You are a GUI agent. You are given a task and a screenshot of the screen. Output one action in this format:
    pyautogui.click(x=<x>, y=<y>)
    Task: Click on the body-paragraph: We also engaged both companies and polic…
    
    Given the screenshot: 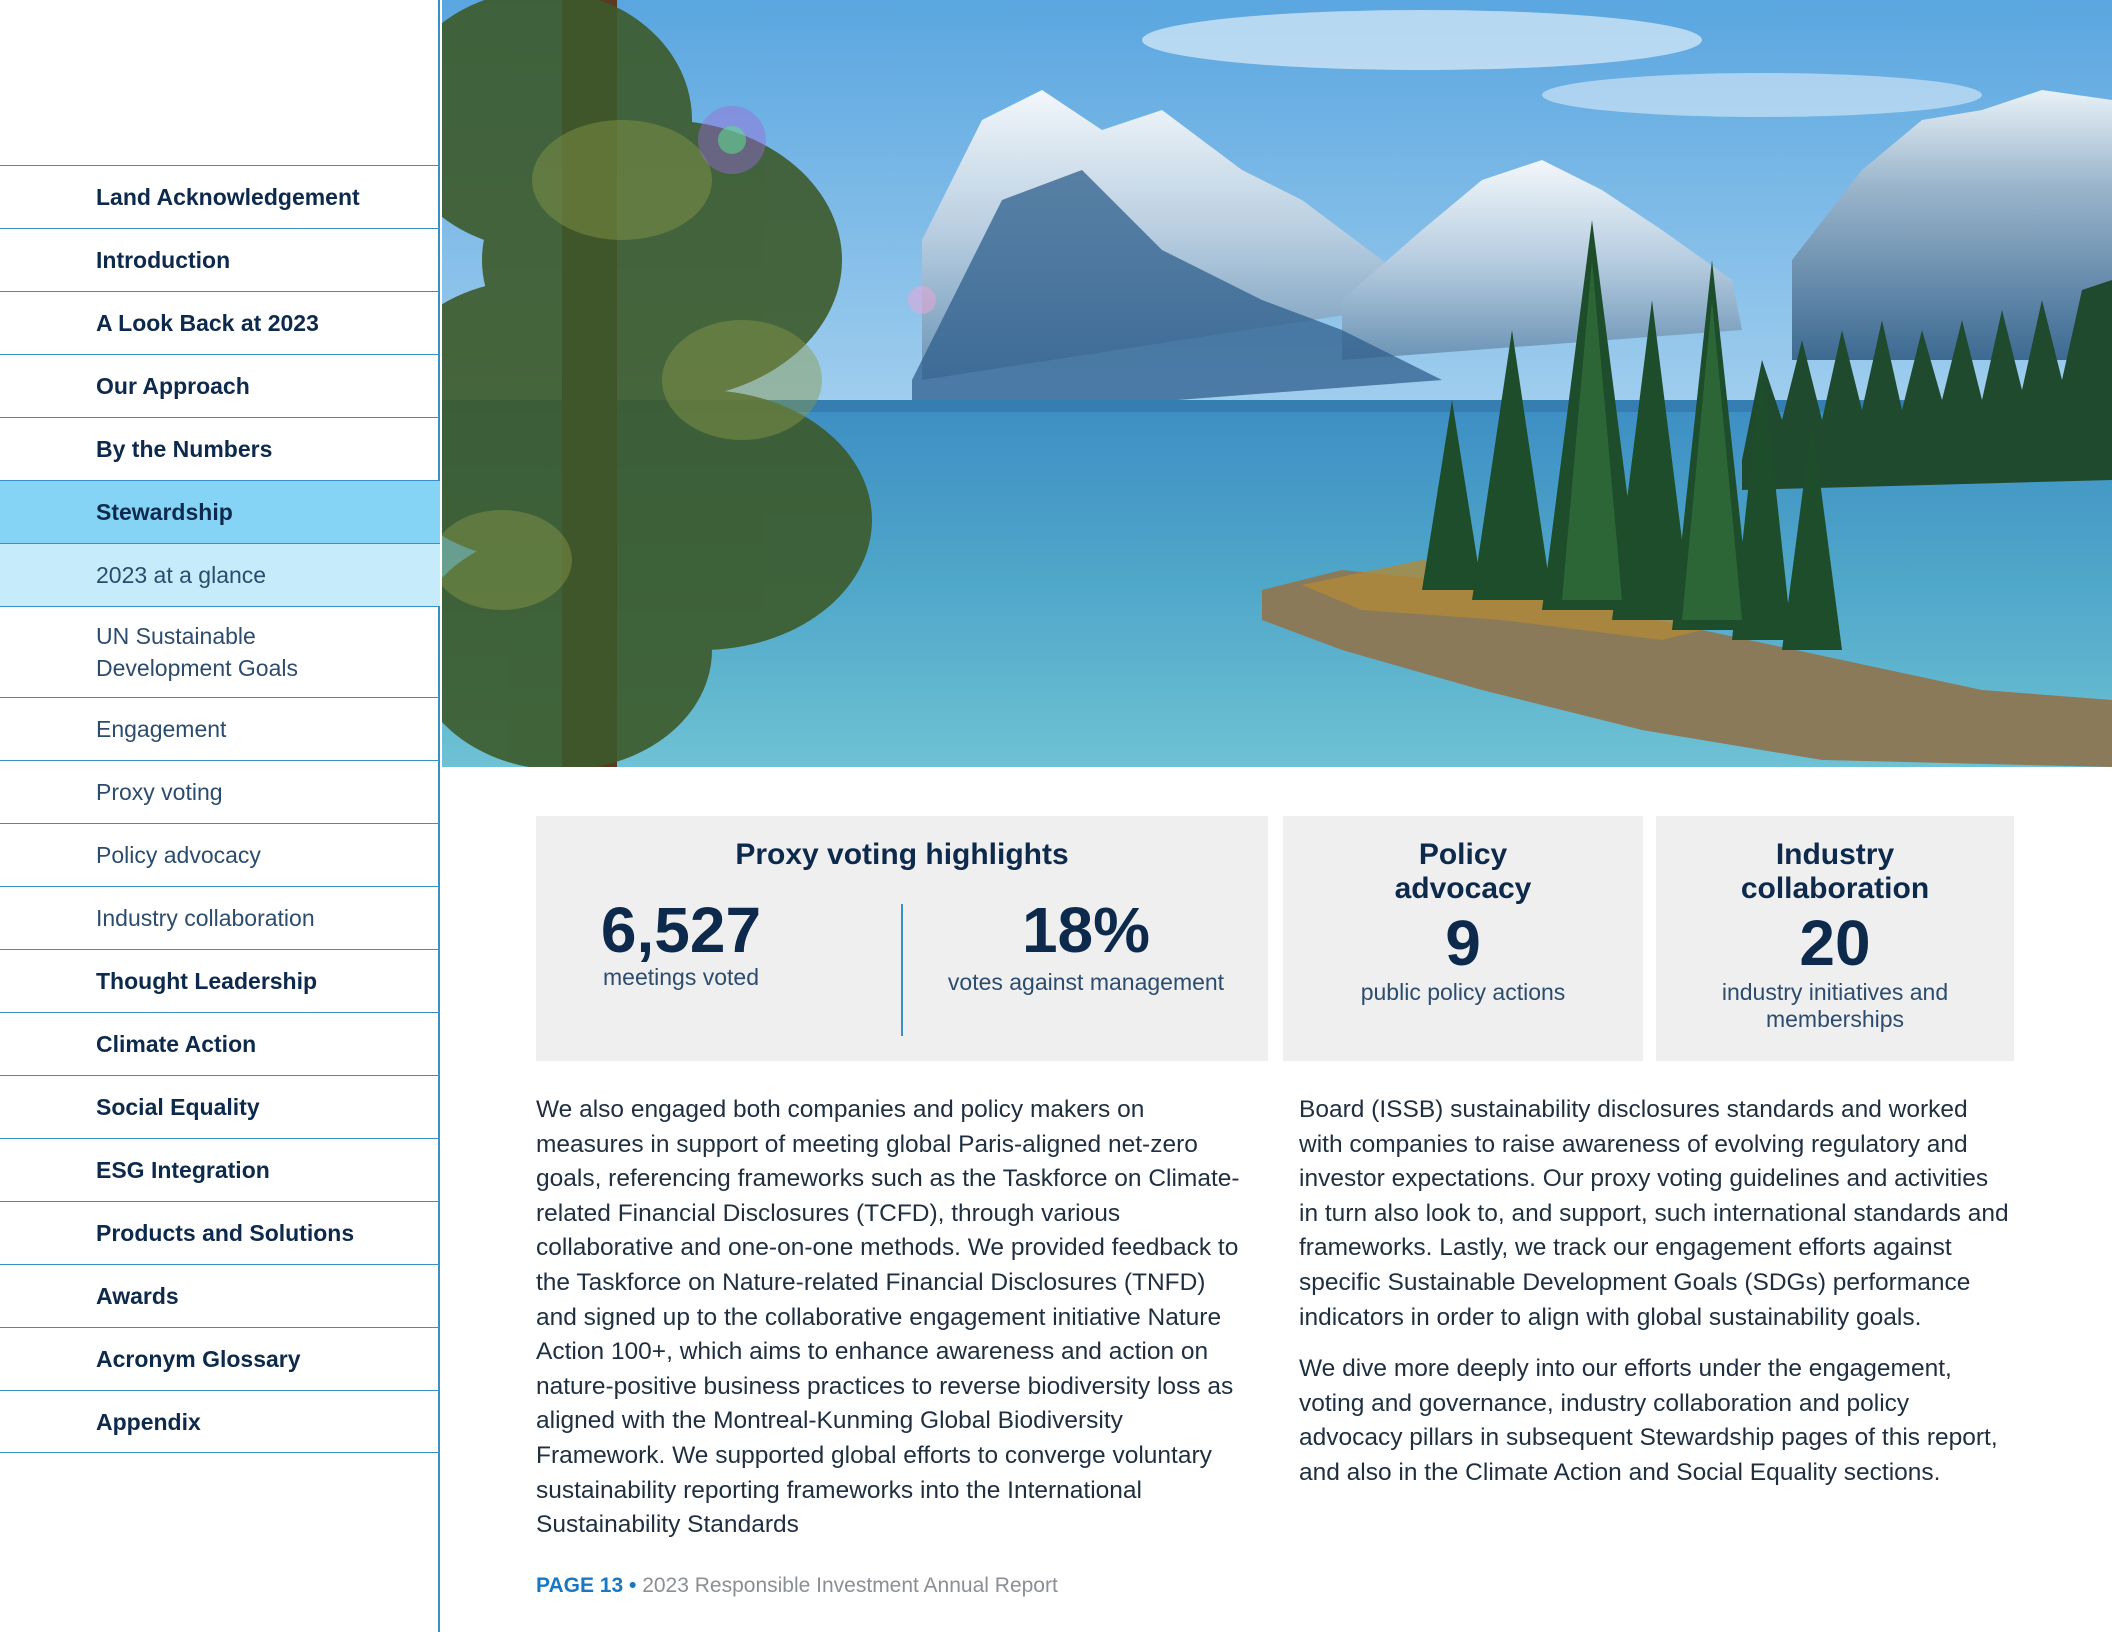 What is the action you would take?
    pyautogui.click(x=888, y=1317)
    